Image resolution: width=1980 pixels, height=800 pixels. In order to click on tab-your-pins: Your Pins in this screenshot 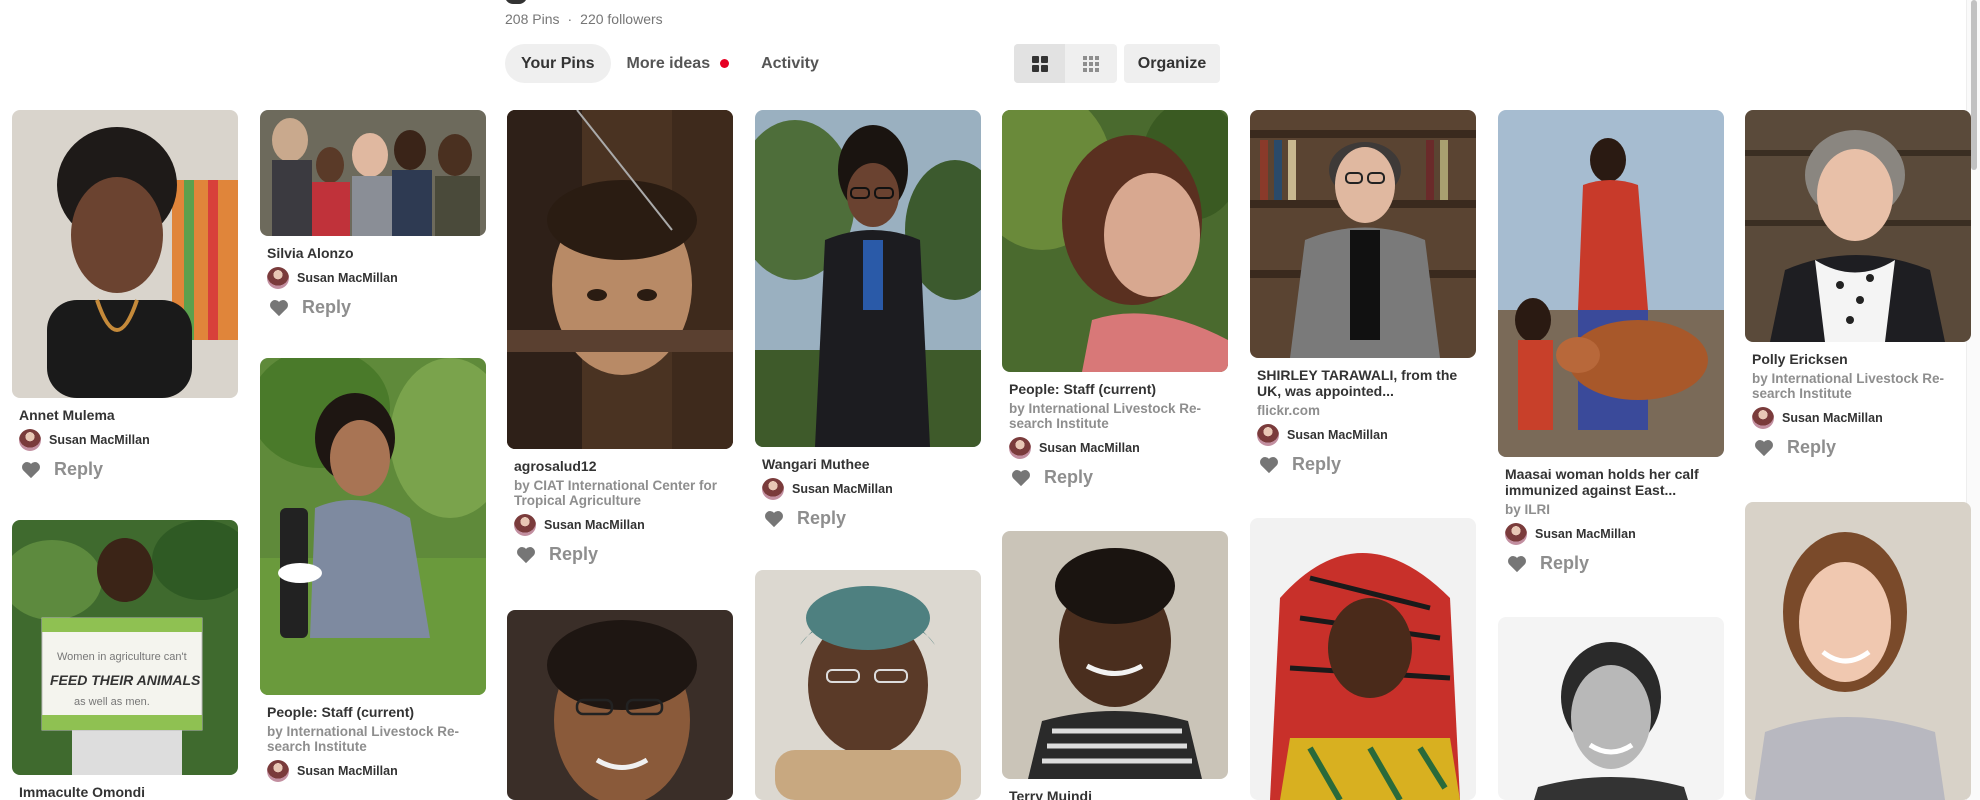, I will do `click(558, 63)`.